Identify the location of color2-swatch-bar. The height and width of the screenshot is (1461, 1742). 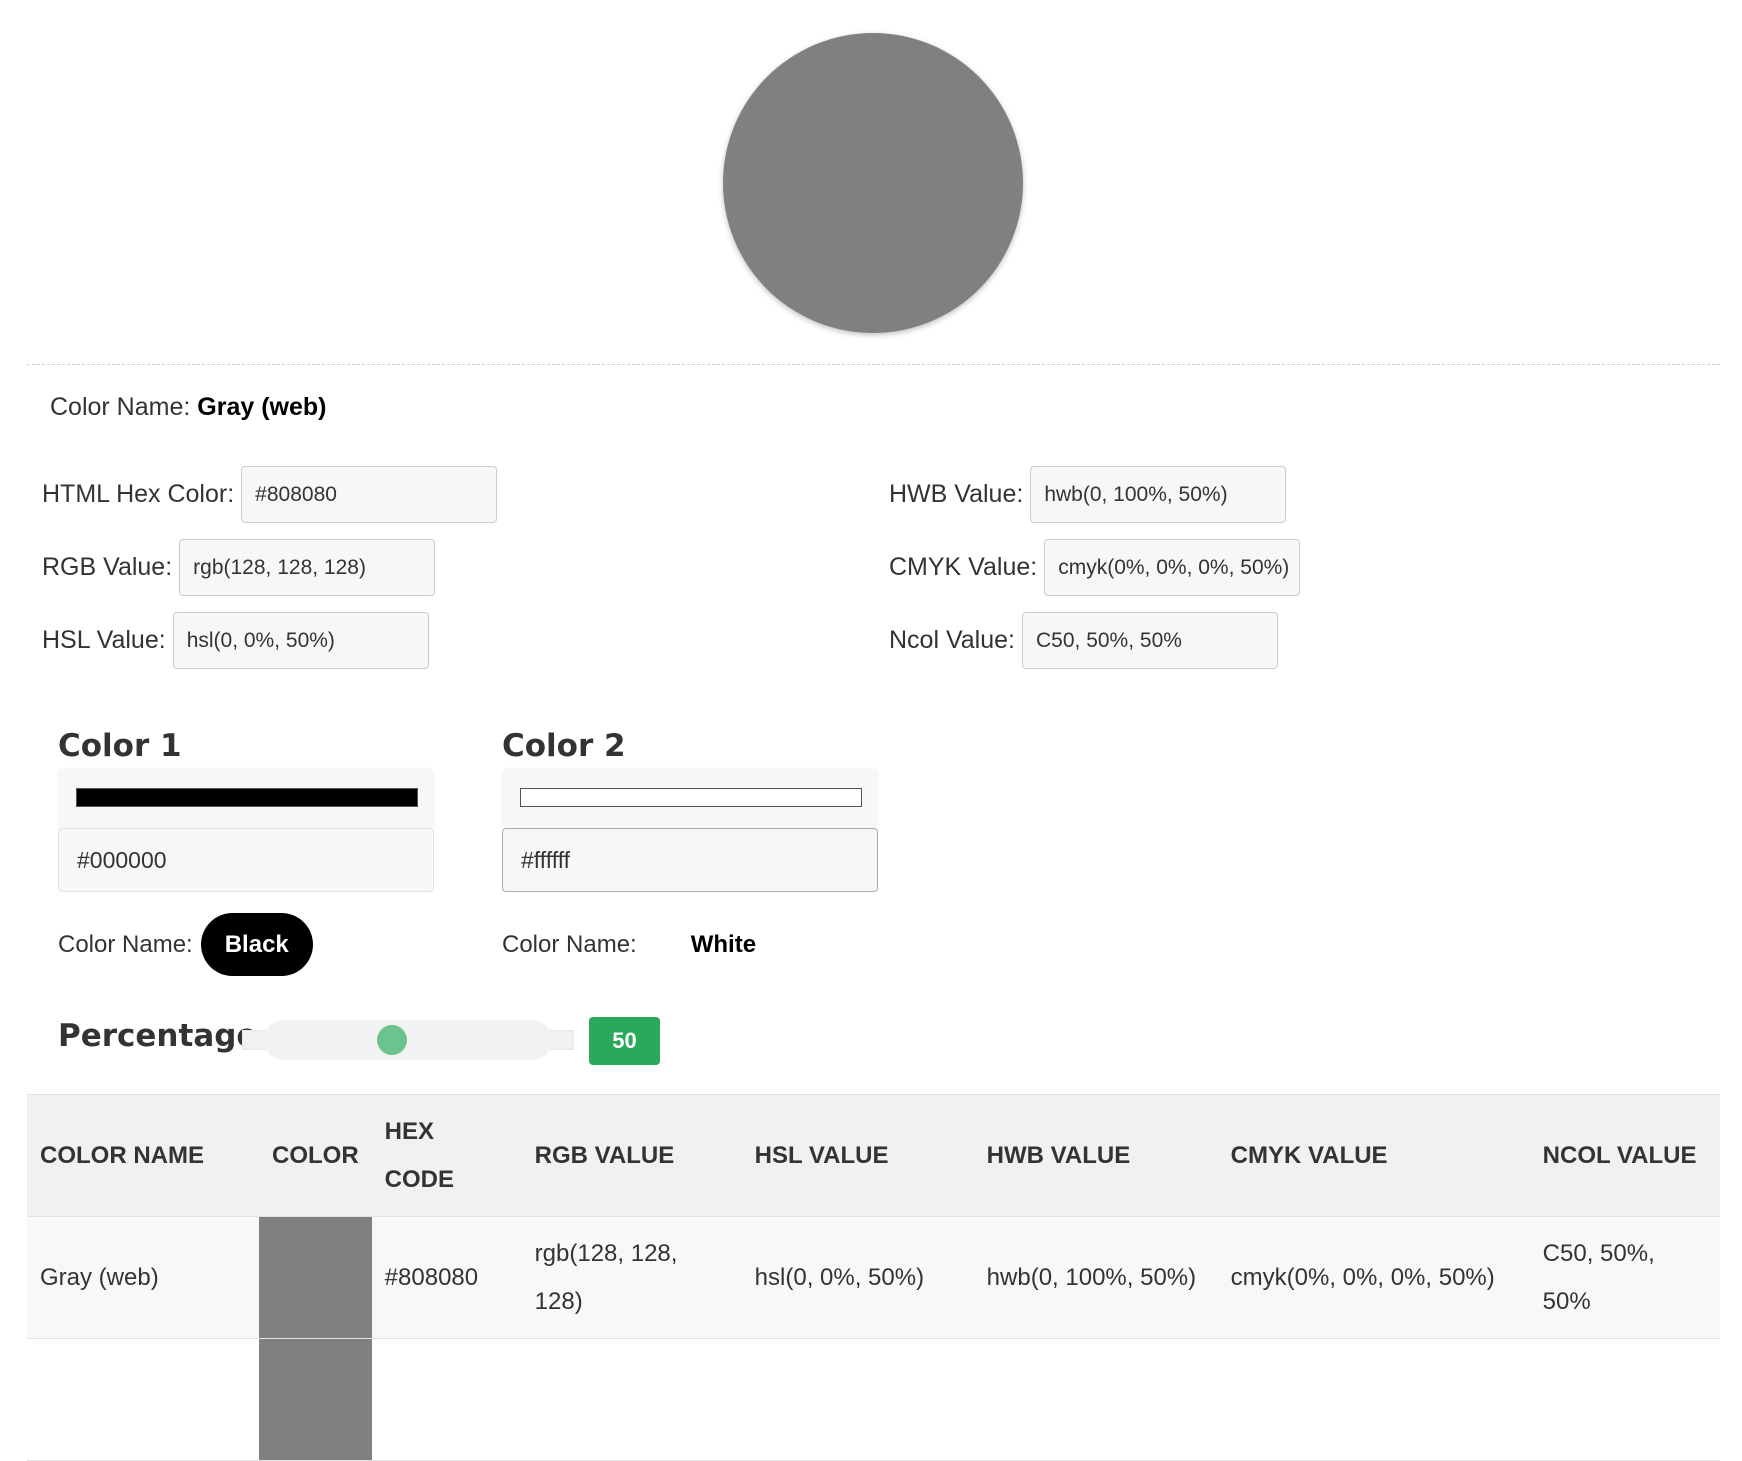
(691, 797).